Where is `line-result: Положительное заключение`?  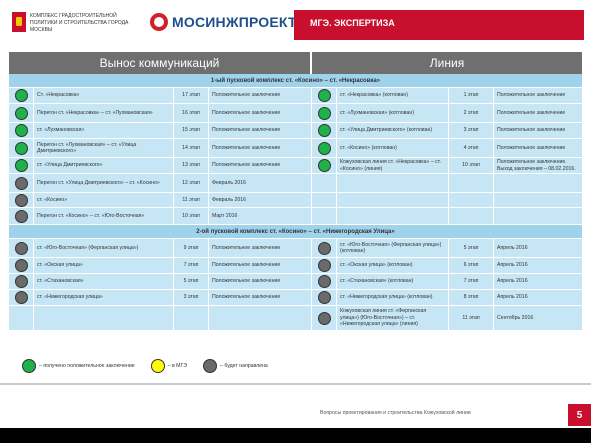
line-result: Положительное заключение is located at coordinates (531, 95).